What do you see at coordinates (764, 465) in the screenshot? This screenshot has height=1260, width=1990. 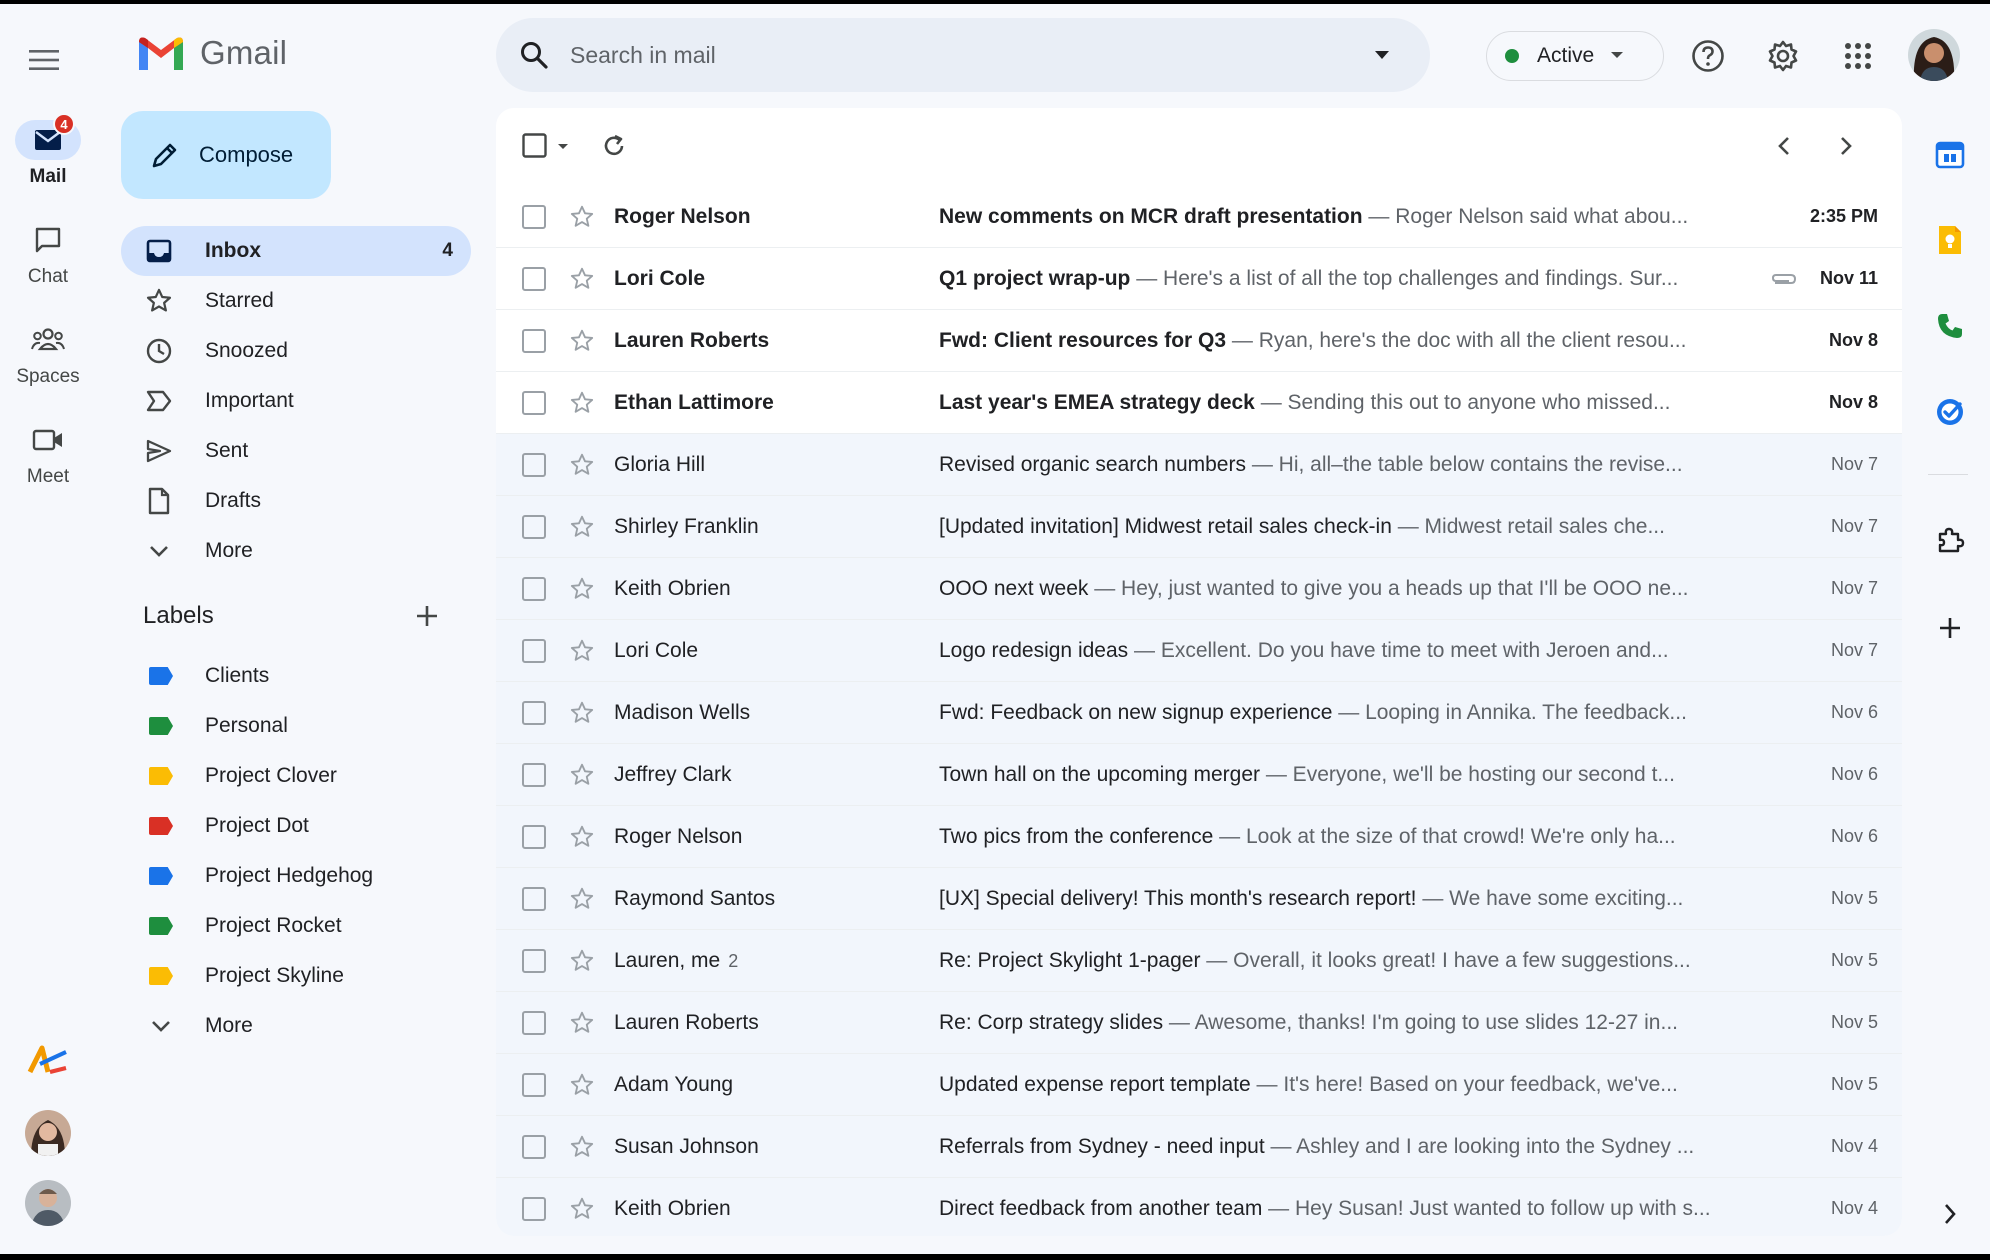 I see `email-sender: Gloria Hill` at bounding box center [764, 465].